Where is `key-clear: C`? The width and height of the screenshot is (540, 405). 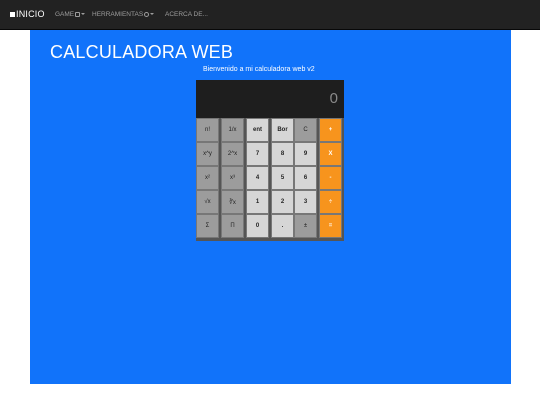
key-clear: C is located at coordinates (305, 130).